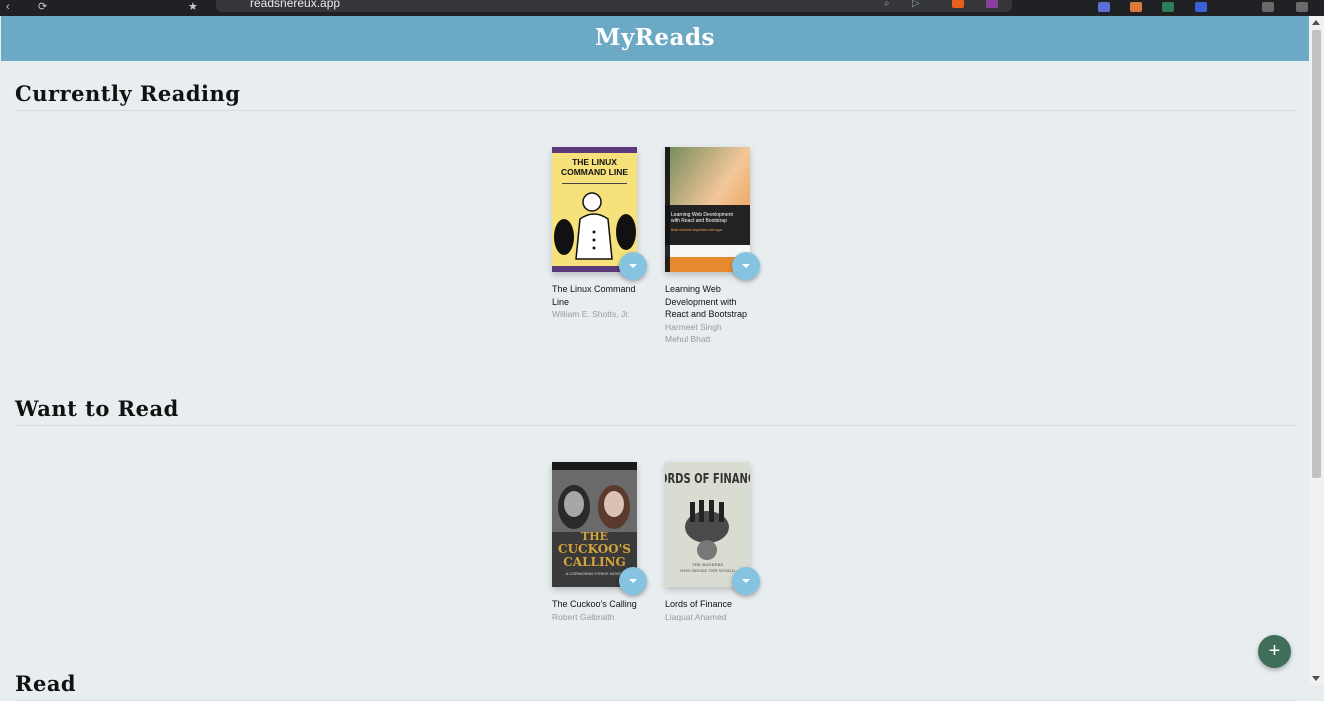 This screenshot has width=1324, height=701. Describe the element at coordinates (594, 604) in the screenshot. I see `book-title: The Cuckoo's Calling` at that location.